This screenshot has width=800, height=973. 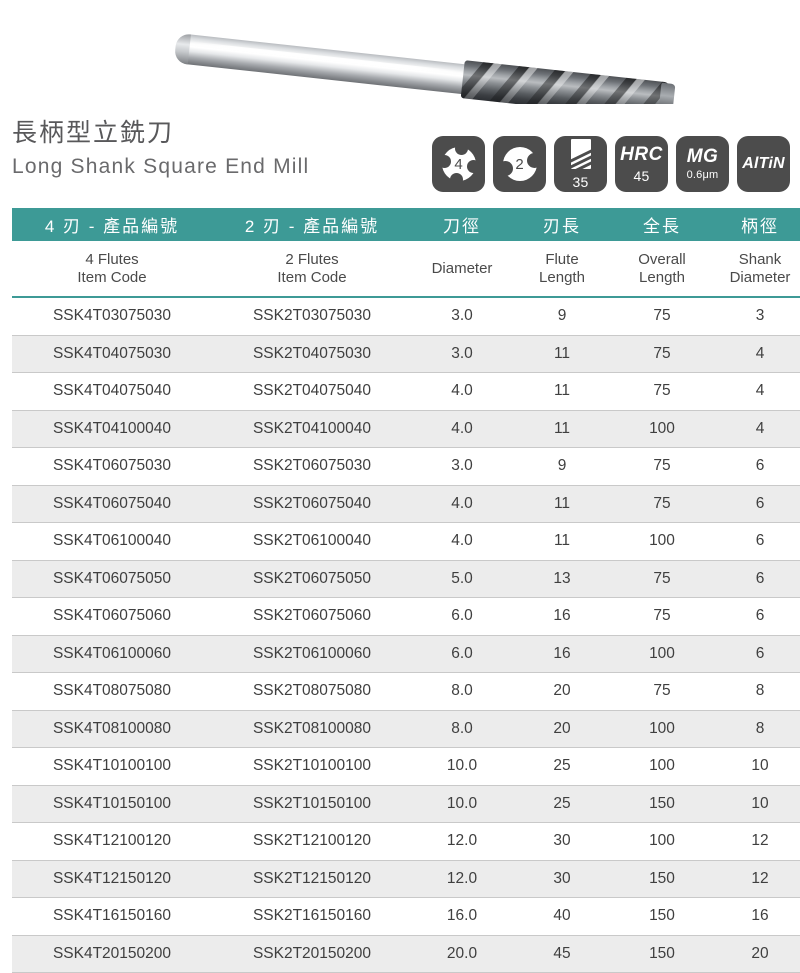 I want to click on cell-flute-length: 16, so click(x=562, y=616).